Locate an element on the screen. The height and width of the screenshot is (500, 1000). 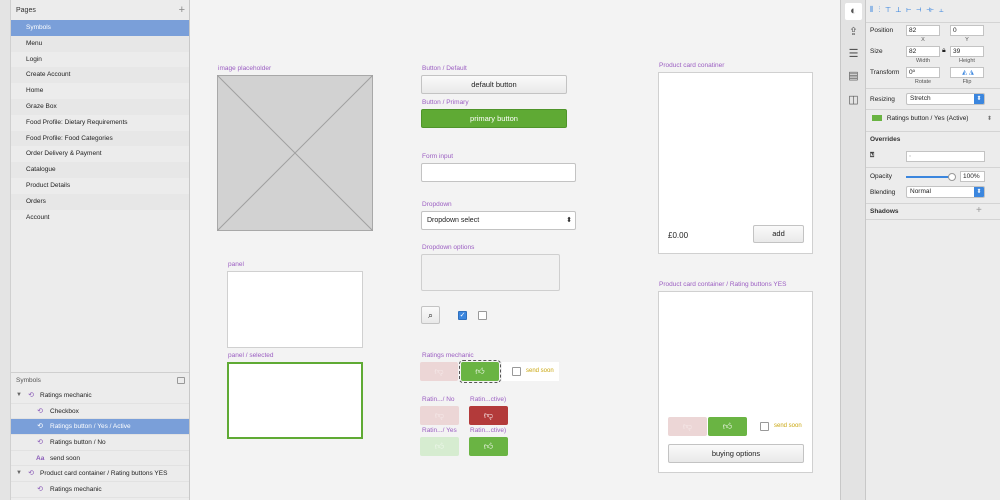
add-page-button: + is located at coordinates (182, 10).